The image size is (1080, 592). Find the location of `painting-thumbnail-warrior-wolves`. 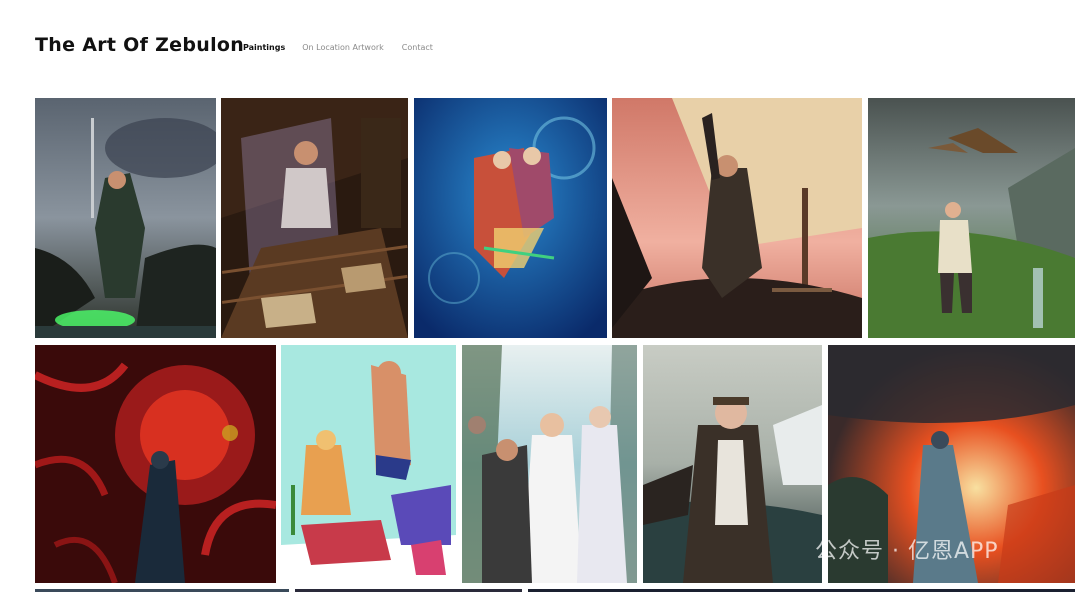

painting-thumbnail-warrior-wolves is located at coordinates (125, 218).